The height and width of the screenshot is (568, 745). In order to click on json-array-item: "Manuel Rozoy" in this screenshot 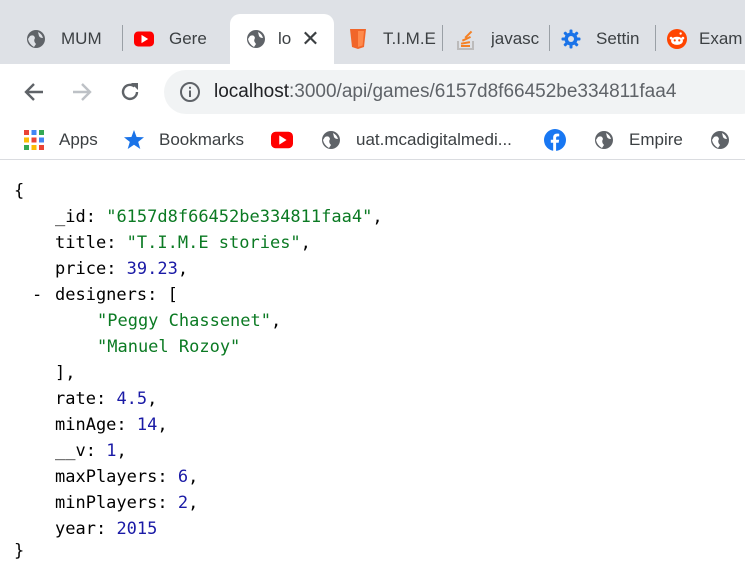, I will do `click(168, 347)`.